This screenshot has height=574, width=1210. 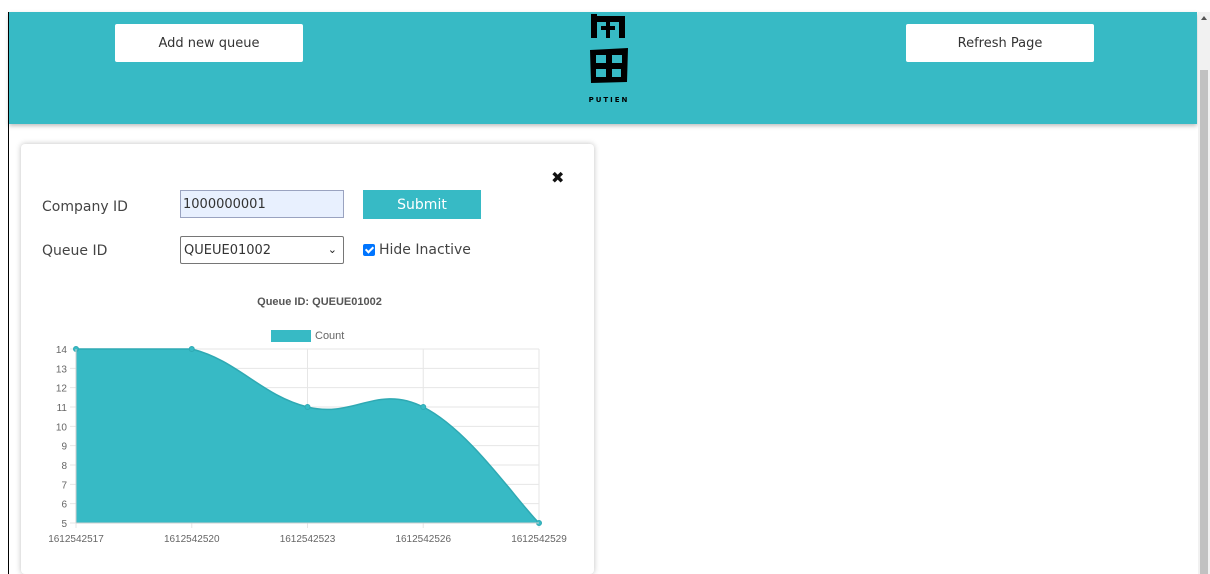 I want to click on logo-glyph-icon, so click(x=609, y=48).